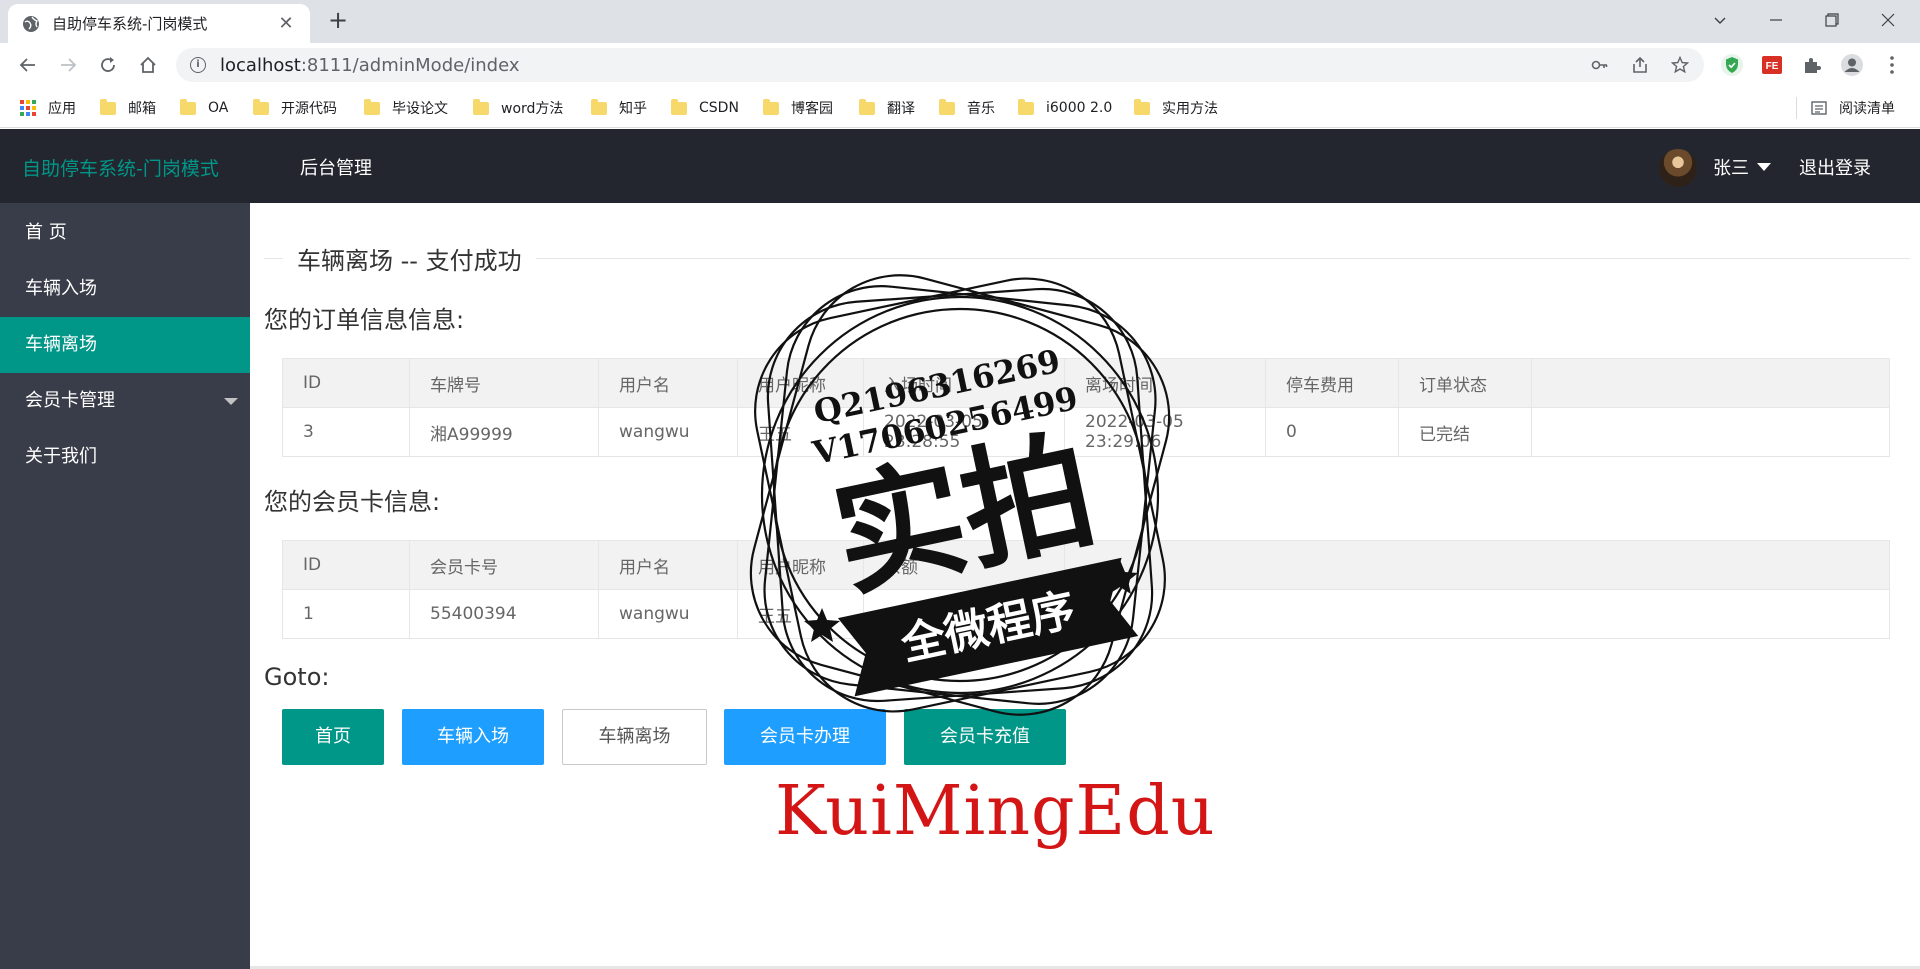 This screenshot has width=1920, height=969. What do you see at coordinates (336, 167) in the screenshot?
I see `nav-admin: 后台管理` at bounding box center [336, 167].